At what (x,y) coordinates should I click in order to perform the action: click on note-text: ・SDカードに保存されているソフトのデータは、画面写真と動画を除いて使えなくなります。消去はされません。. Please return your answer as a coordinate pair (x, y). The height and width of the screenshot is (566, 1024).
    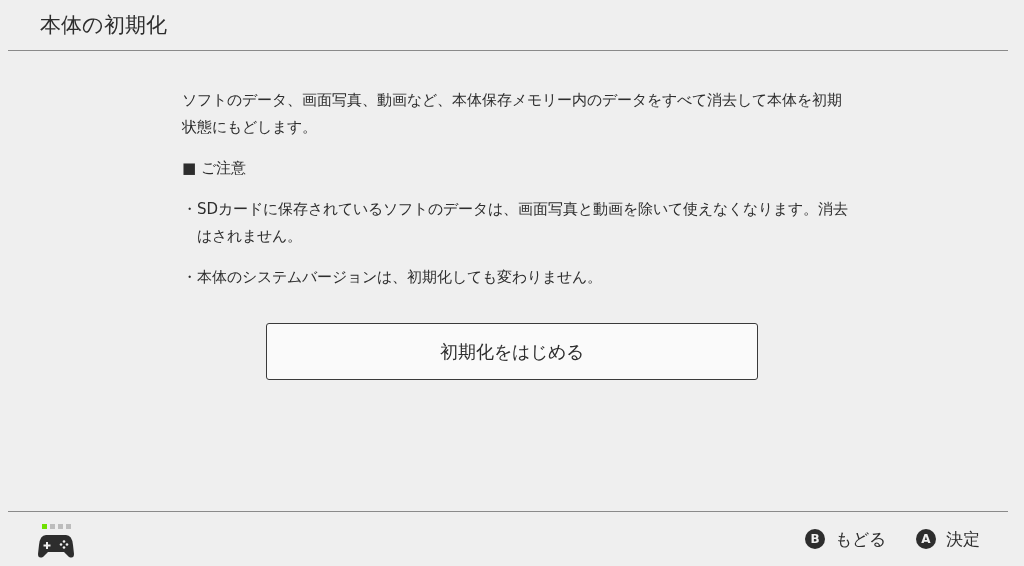
    Looking at the image, I should click on (516, 223).